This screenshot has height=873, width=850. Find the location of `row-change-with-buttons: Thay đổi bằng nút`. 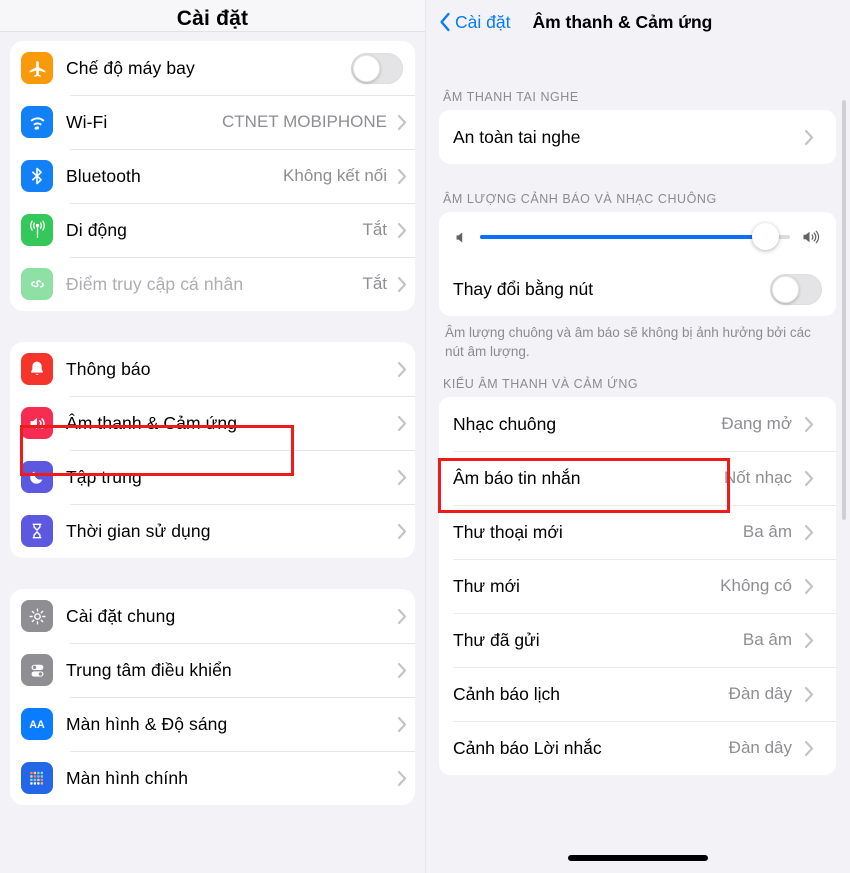

row-change-with-buttons: Thay đổi bằng nút is located at coordinates (637, 289).